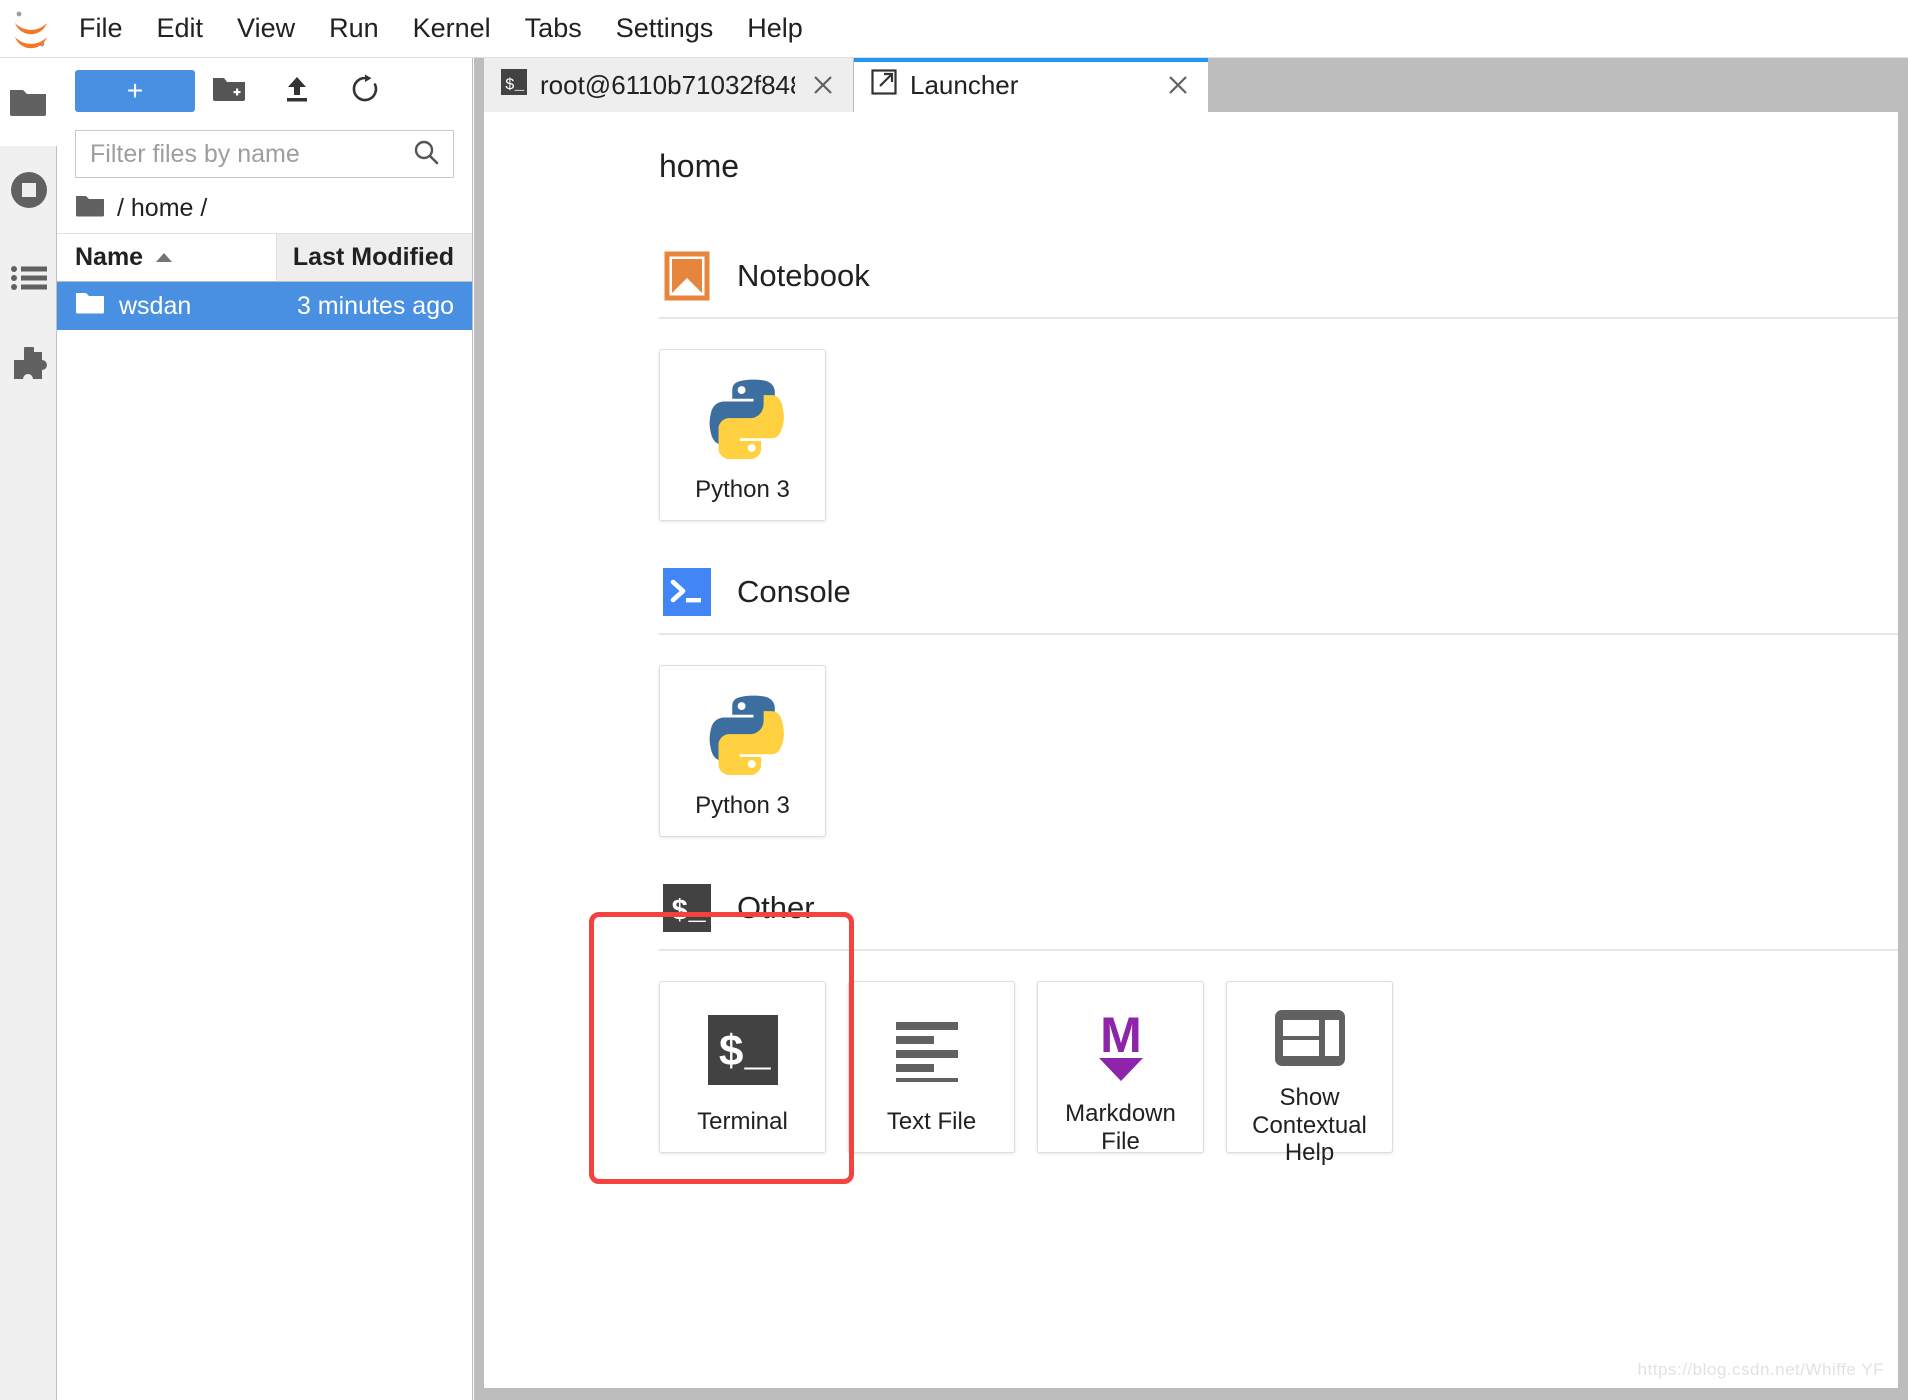  What do you see at coordinates (374, 257) in the screenshot?
I see `column-header-last-modified: Last Modified` at bounding box center [374, 257].